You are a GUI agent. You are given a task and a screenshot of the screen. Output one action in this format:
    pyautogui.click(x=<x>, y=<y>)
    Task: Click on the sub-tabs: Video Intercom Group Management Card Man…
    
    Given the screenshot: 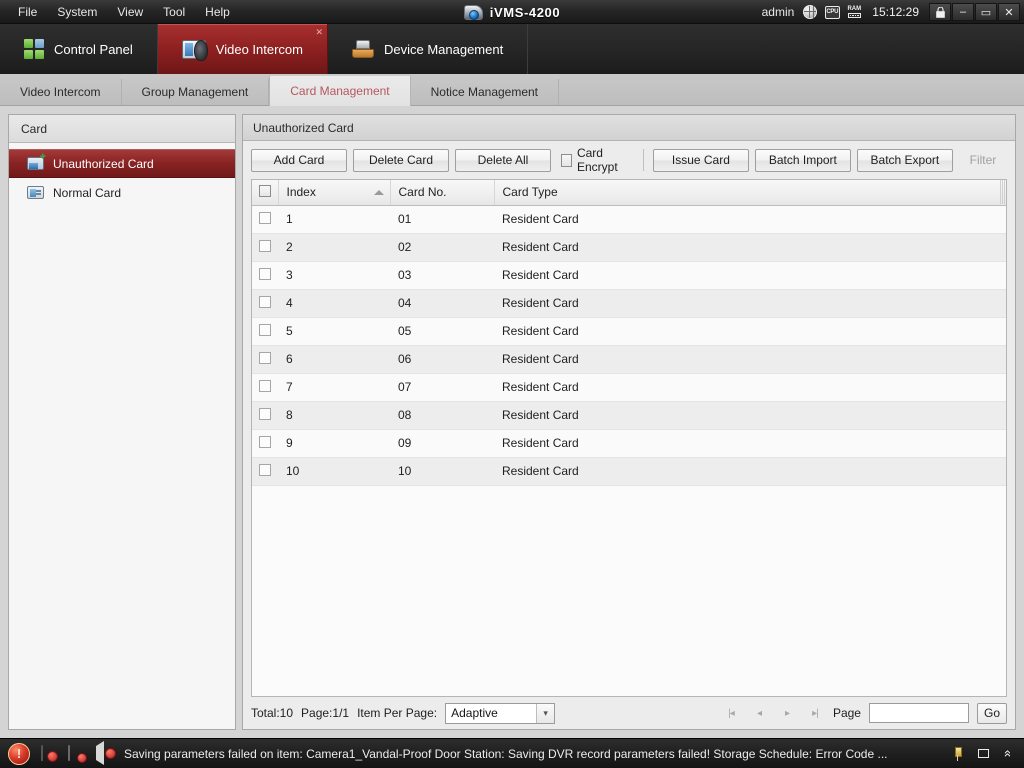 What is the action you would take?
    pyautogui.click(x=512, y=90)
    